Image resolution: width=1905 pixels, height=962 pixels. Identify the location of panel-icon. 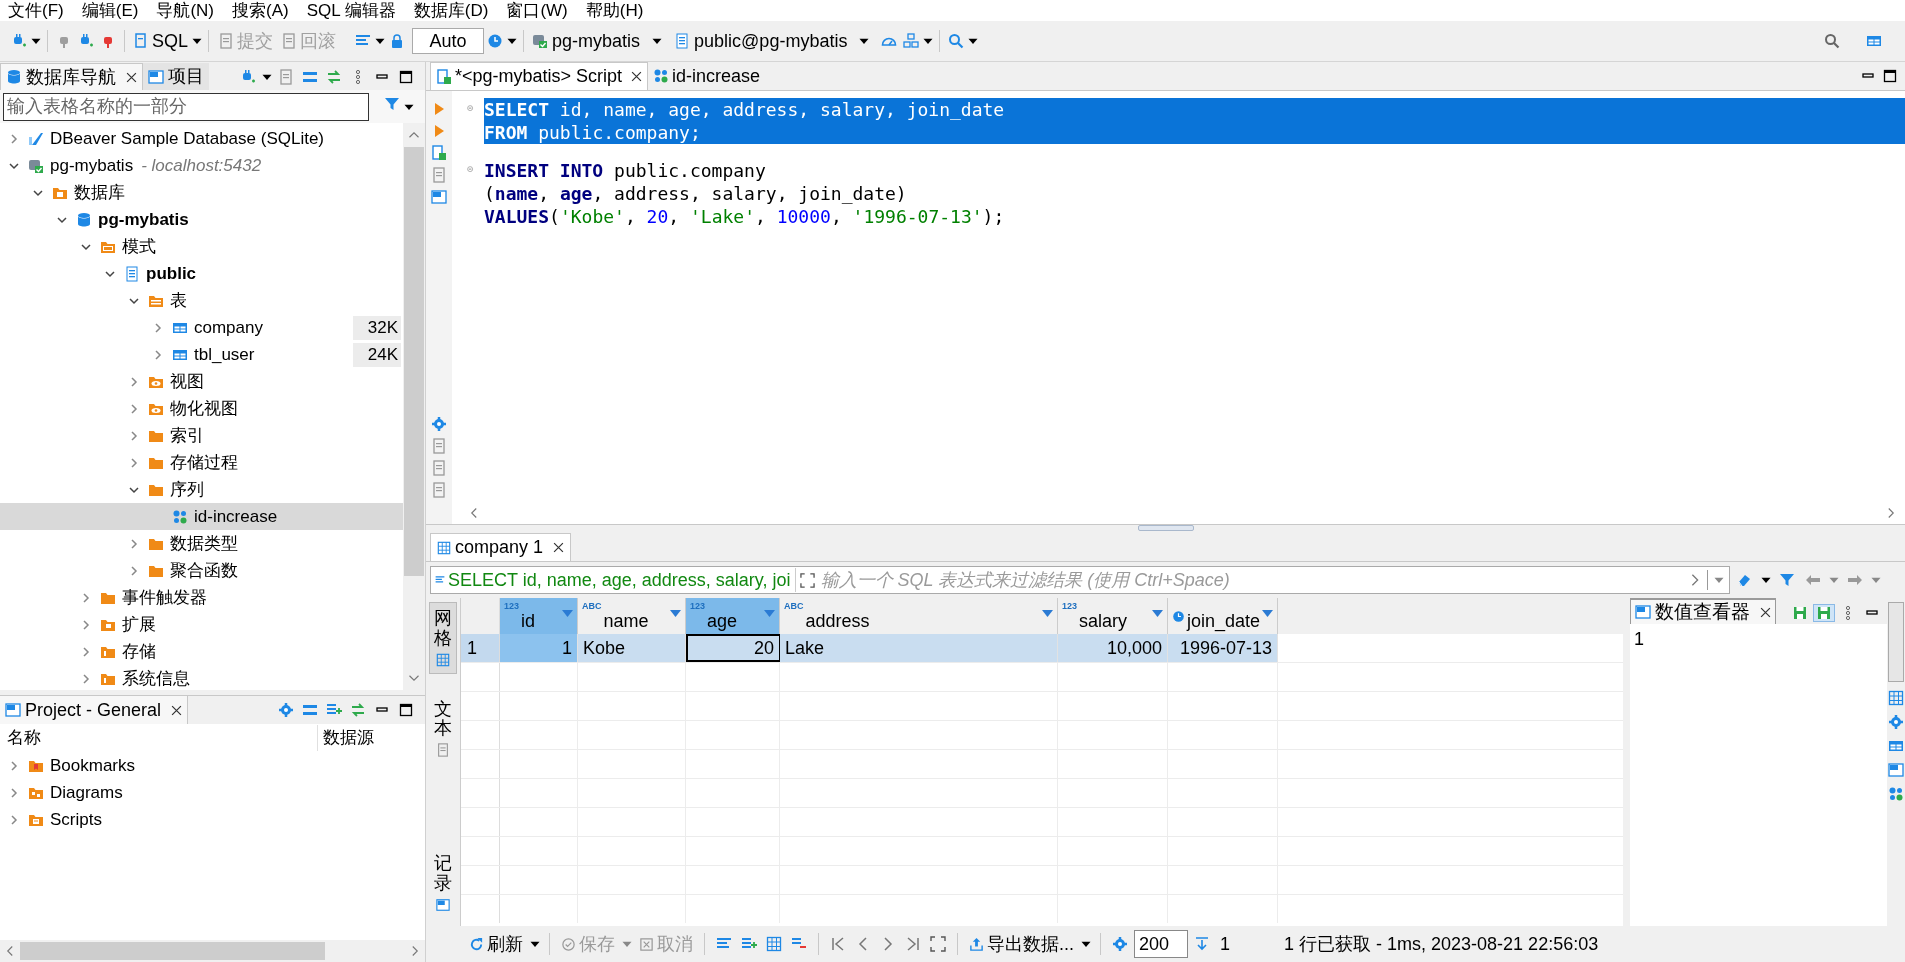
(1896, 770).